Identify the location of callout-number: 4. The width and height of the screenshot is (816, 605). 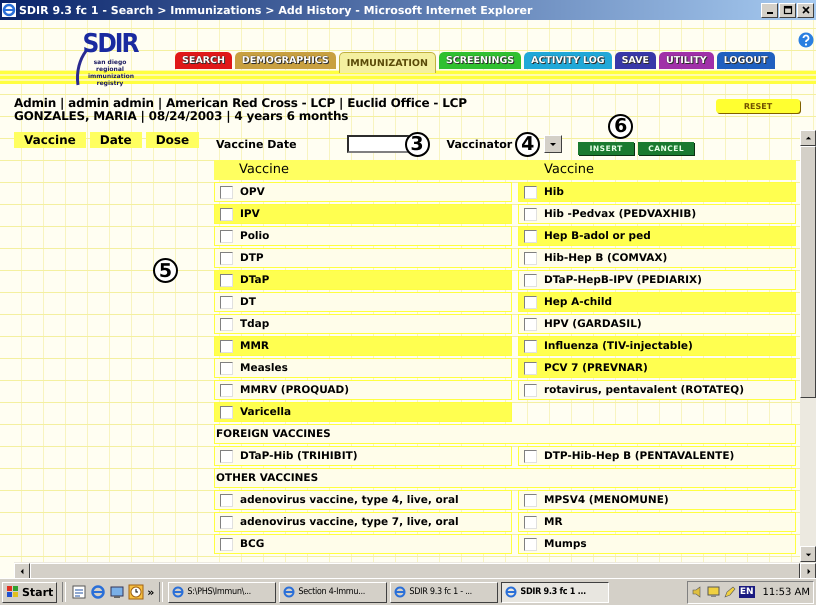
(527, 144).